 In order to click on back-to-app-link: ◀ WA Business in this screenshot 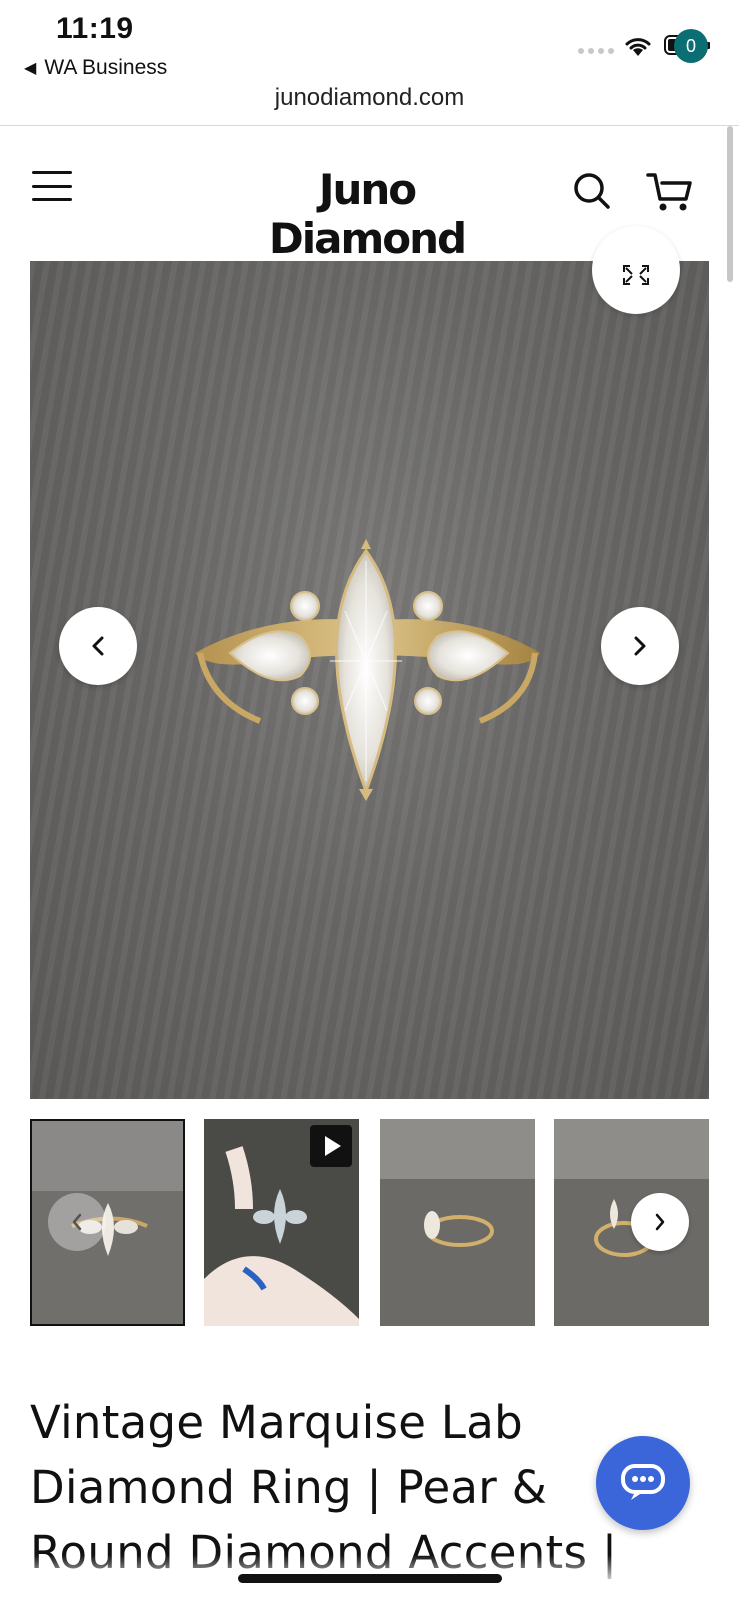, I will do `click(95, 68)`.